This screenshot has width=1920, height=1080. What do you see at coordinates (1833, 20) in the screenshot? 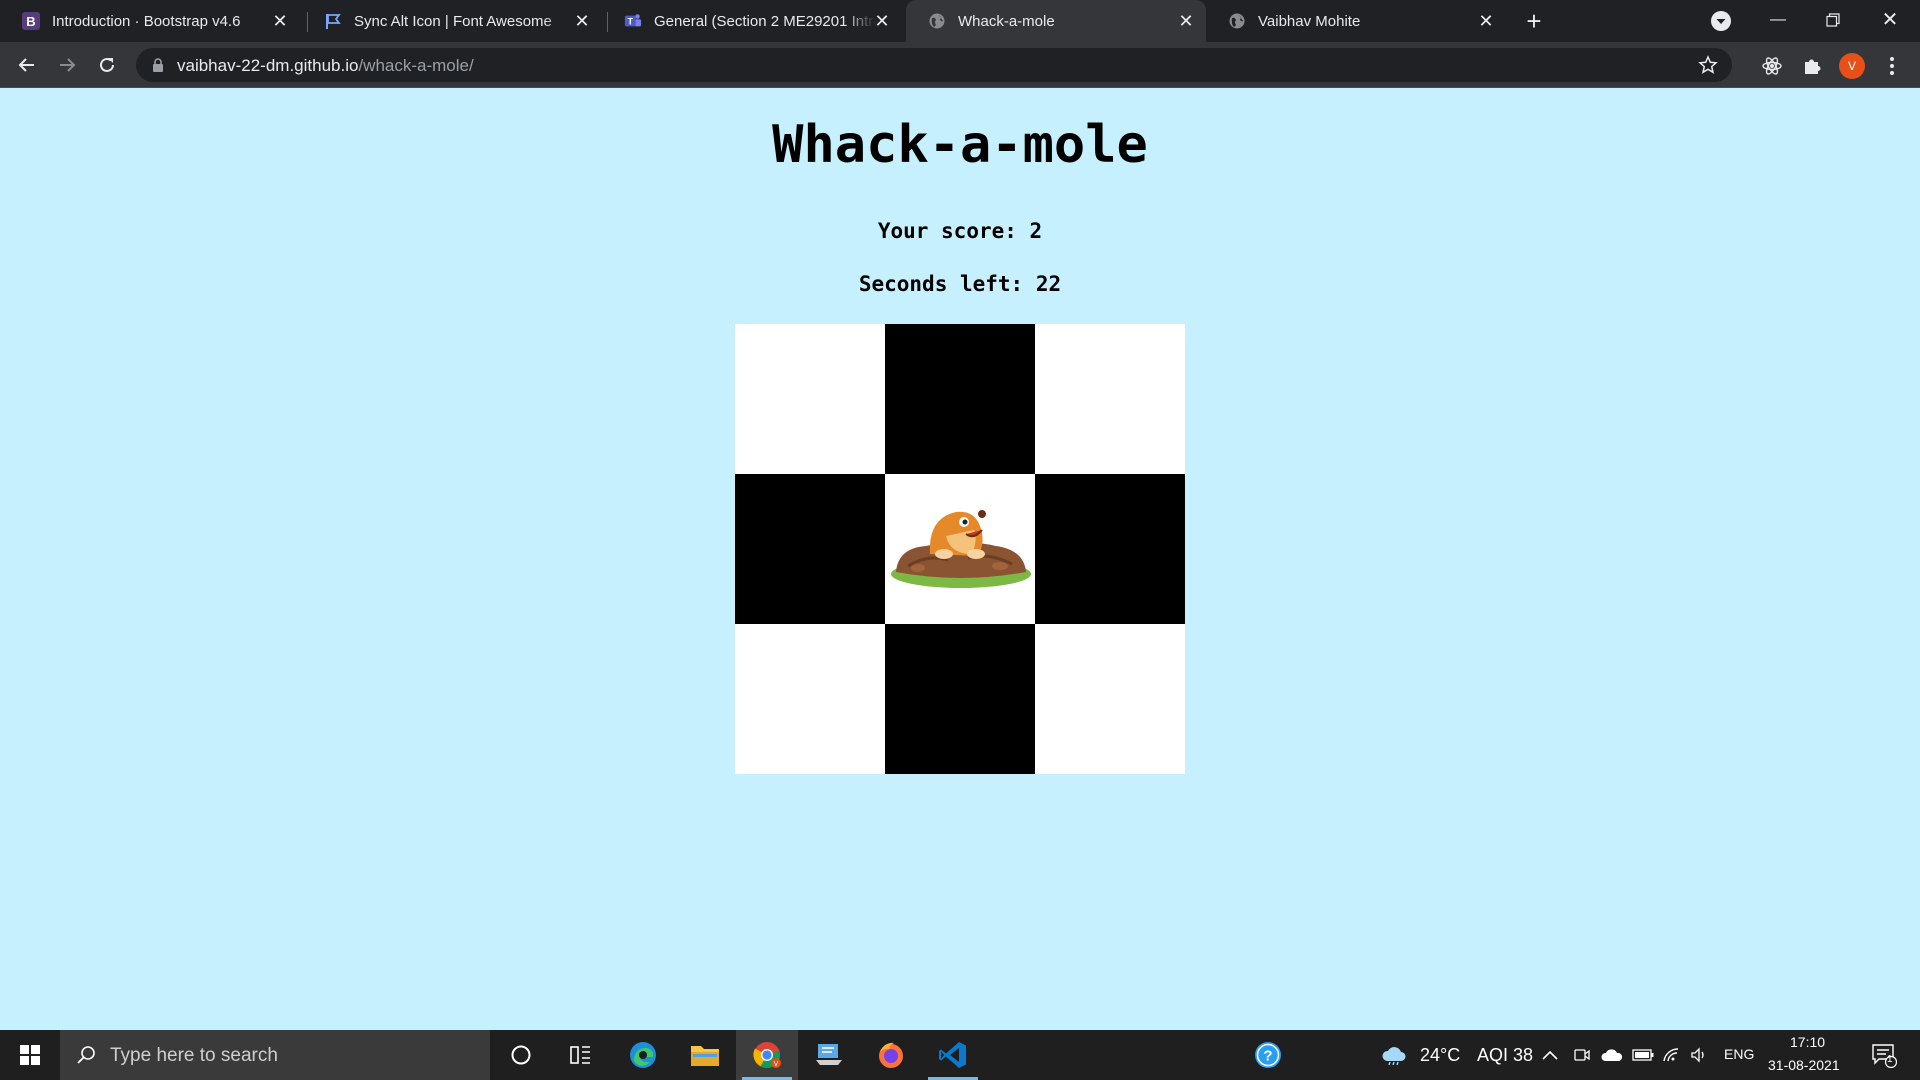
I see `restore-icon` at bounding box center [1833, 20].